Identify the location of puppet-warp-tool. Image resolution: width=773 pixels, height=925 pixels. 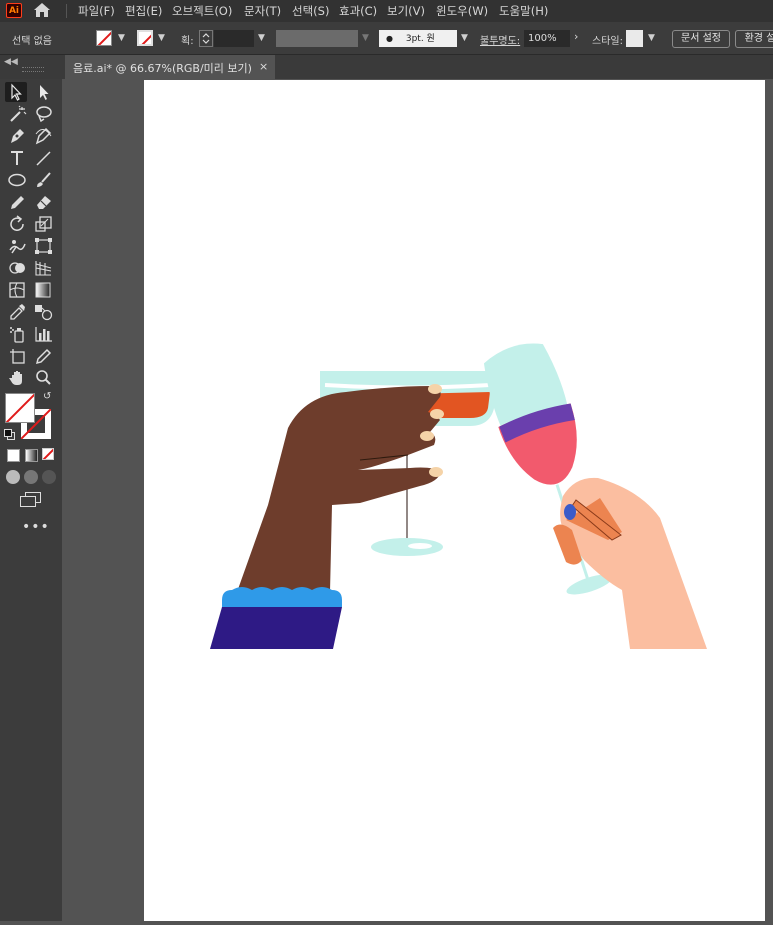
(18, 246).